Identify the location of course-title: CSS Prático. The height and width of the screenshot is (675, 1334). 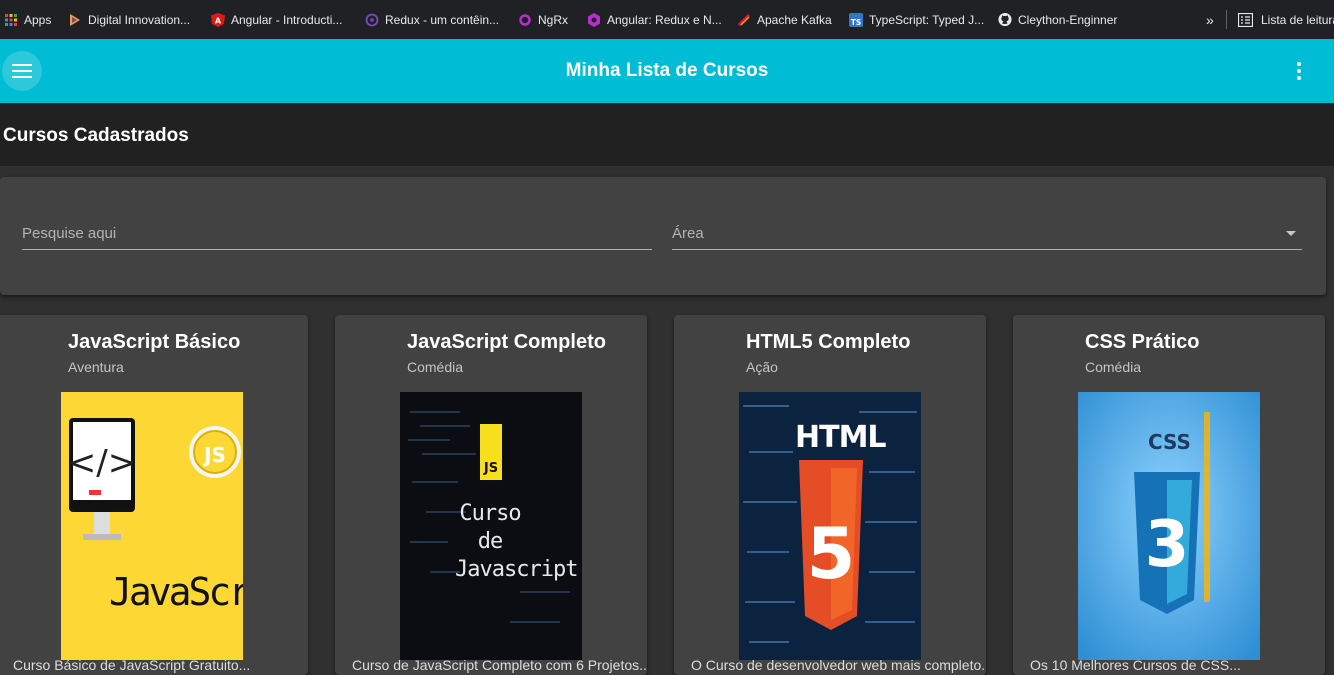
(1142, 342).